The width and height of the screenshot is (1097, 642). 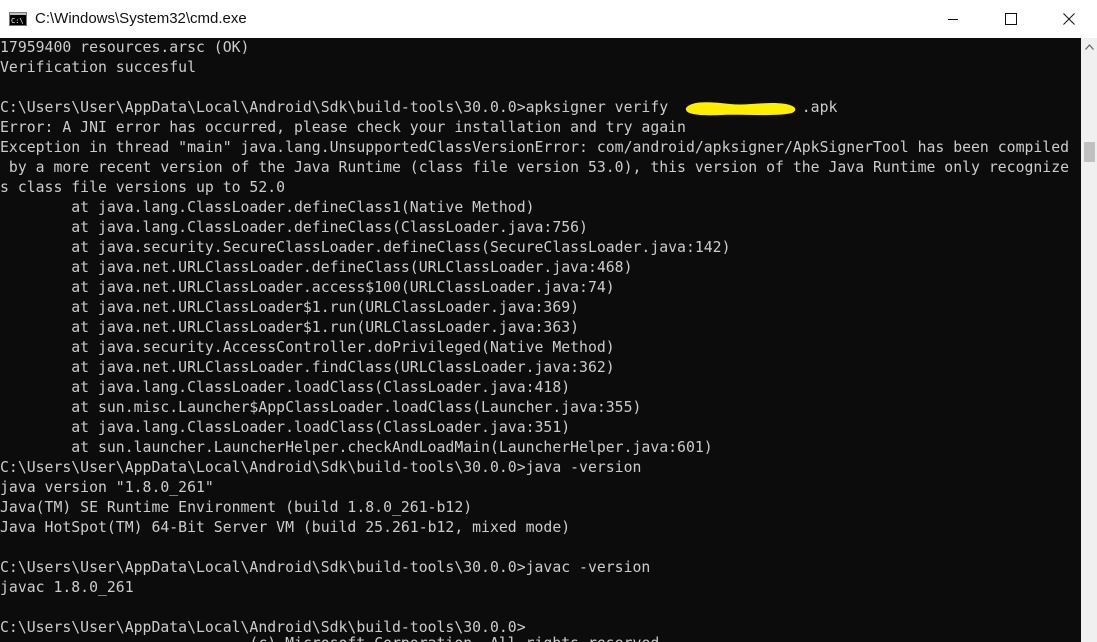 What do you see at coordinates (141, 18) in the screenshot?
I see `window-title: C:\Windows\System32\cmd.exe` at bounding box center [141, 18].